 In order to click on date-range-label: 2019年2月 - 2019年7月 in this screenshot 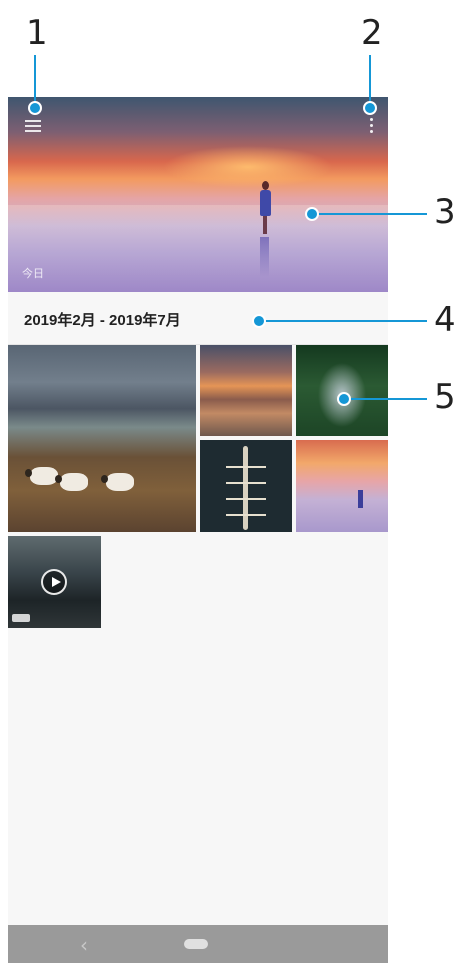, I will do `click(102, 320)`.